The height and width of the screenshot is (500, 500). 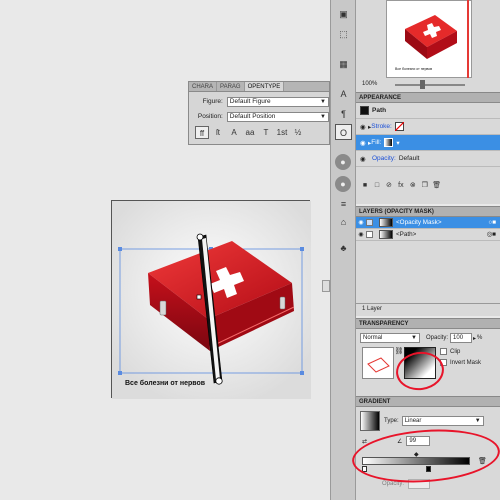 What do you see at coordinates (326, 286) in the screenshot?
I see `canvas-scroll-handle` at bounding box center [326, 286].